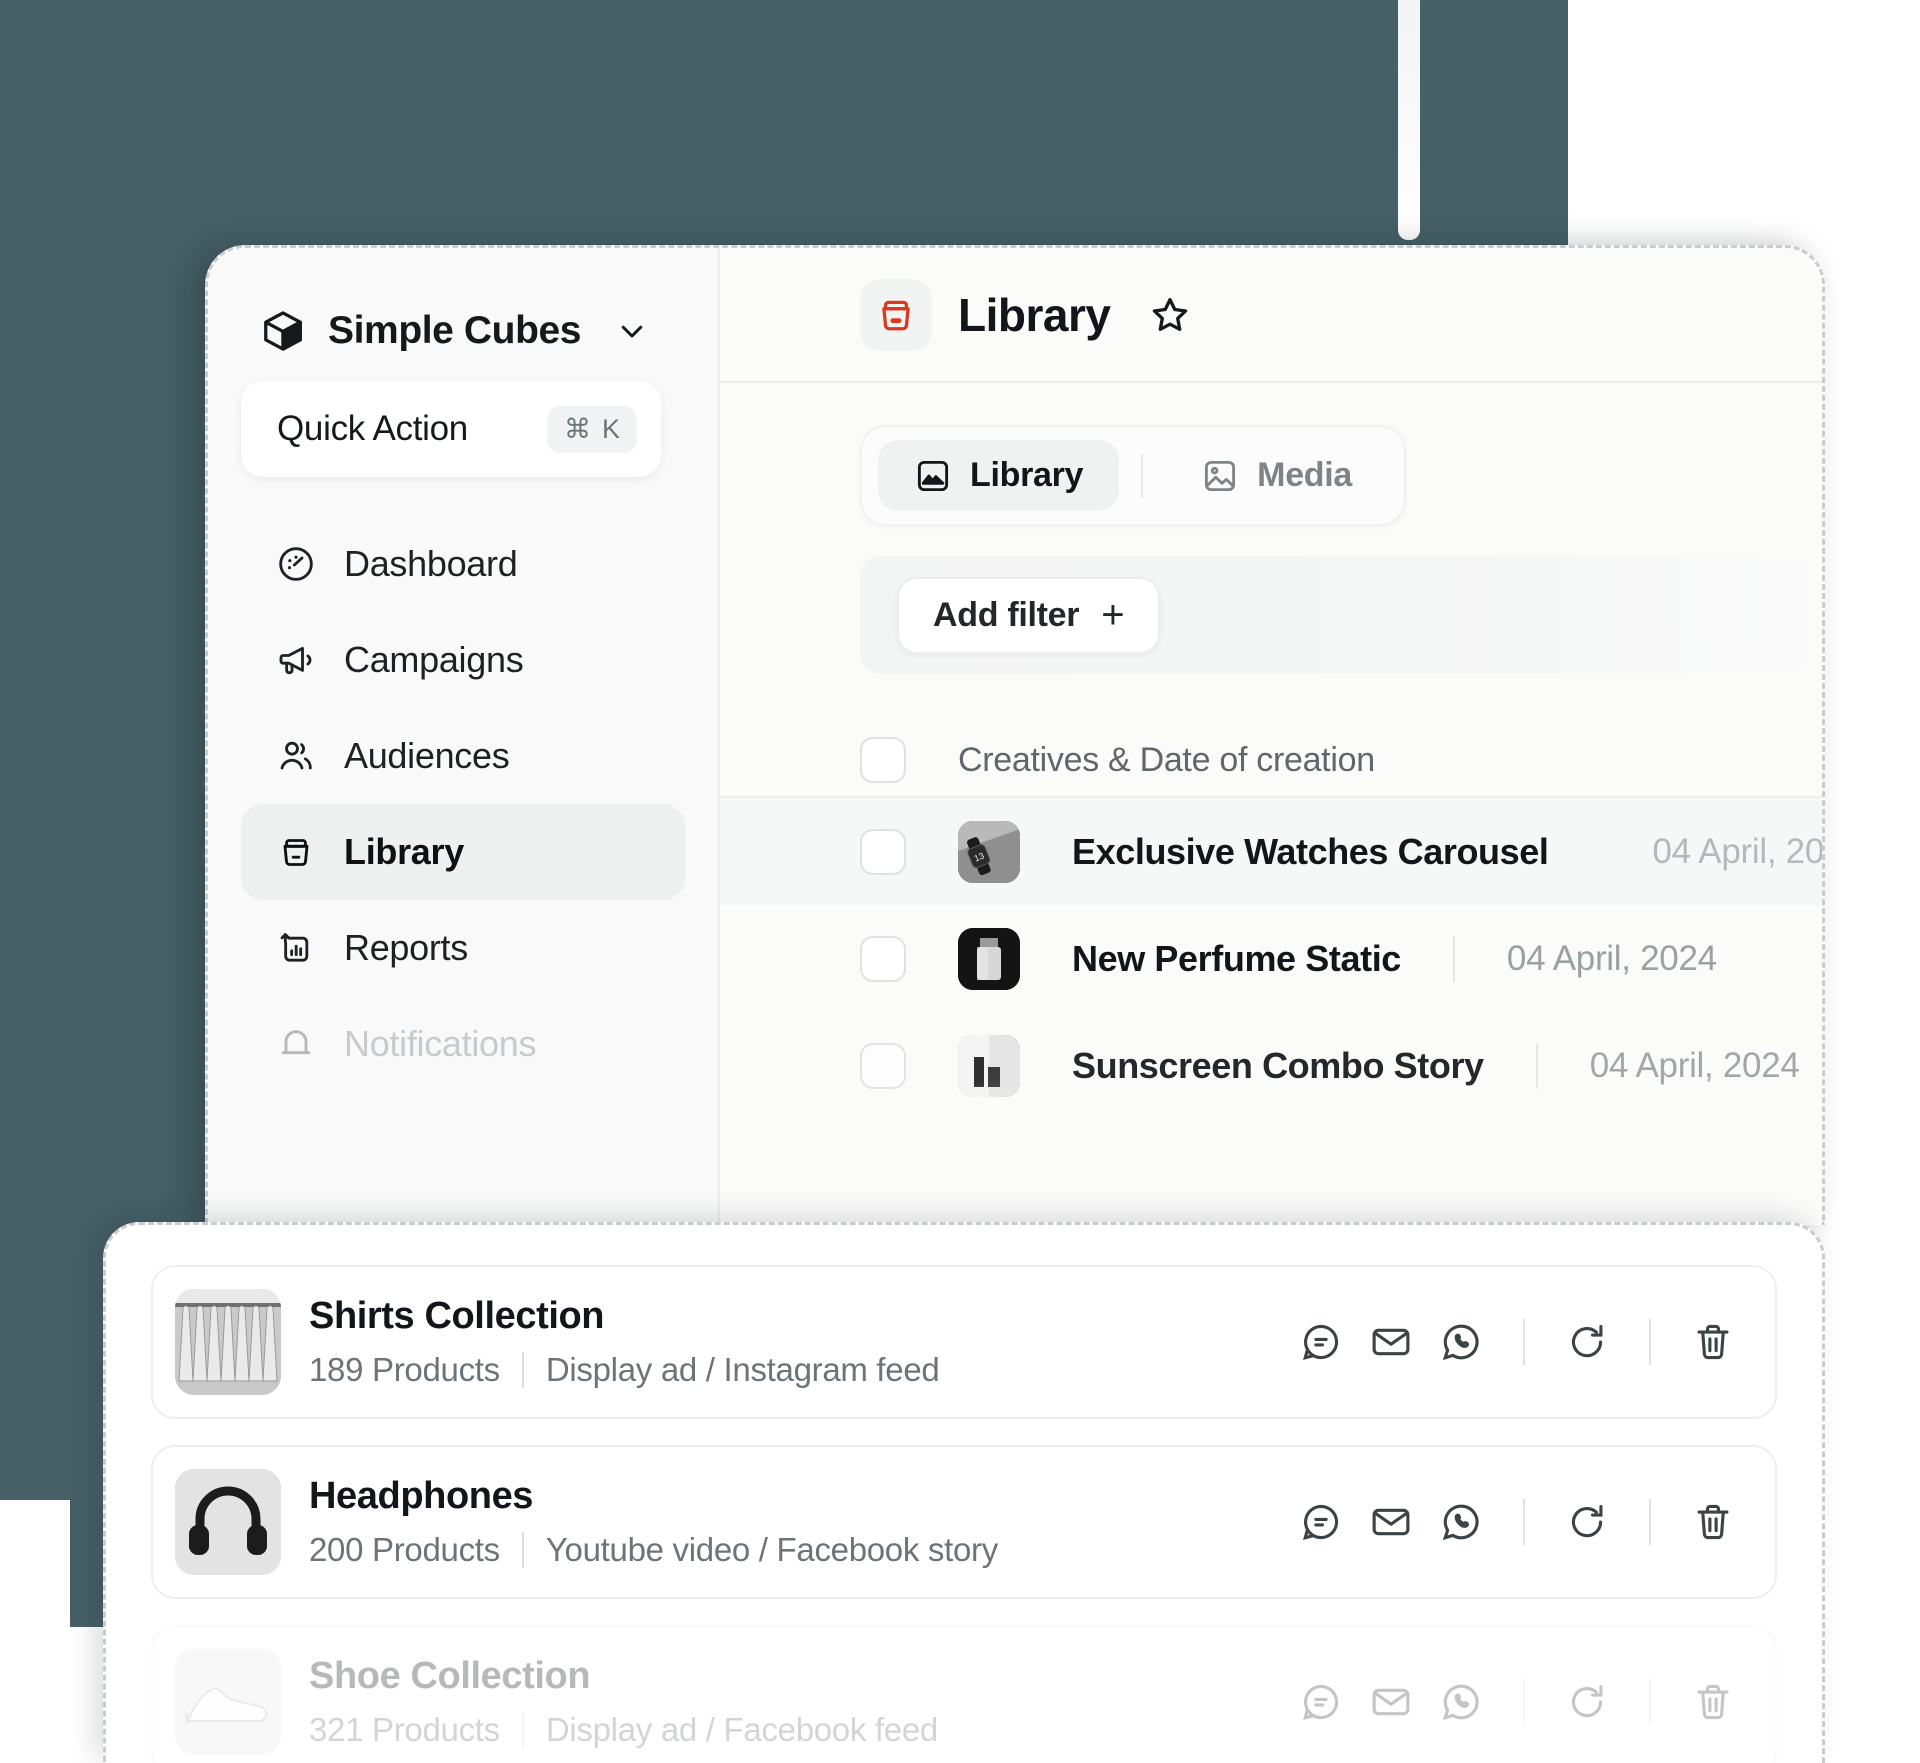 This screenshot has width=1920, height=1763. I want to click on product-count: 189 Products, so click(404, 1369).